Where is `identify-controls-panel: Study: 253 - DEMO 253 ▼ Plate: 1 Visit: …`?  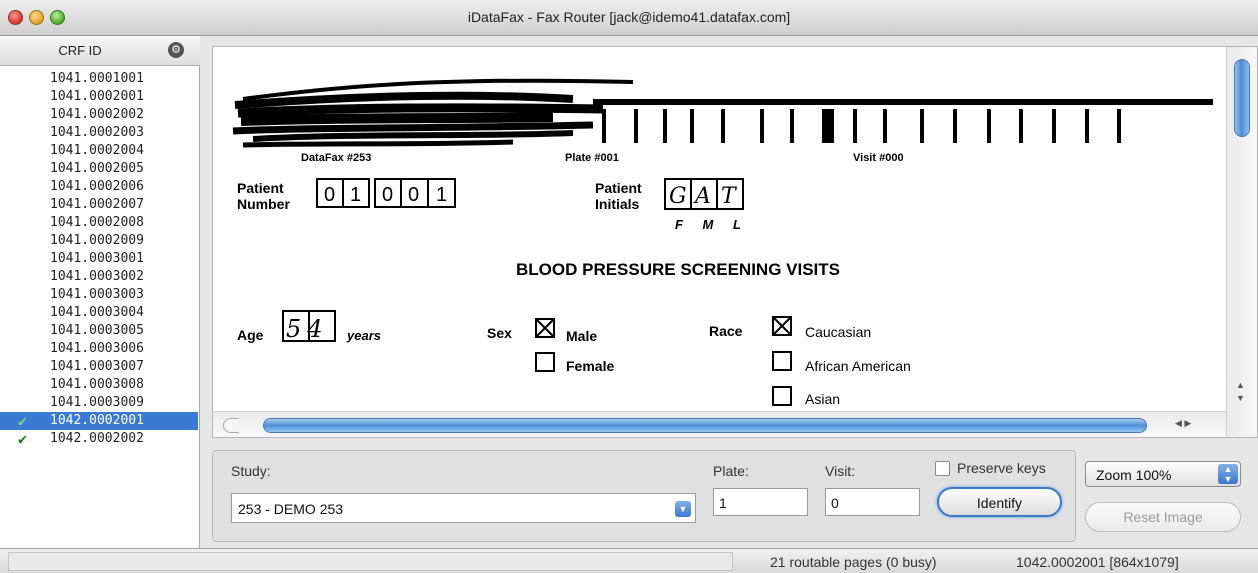 identify-controls-panel: Study: 253 - DEMO 253 ▼ Plate: 1 Visit: … is located at coordinates (644, 496).